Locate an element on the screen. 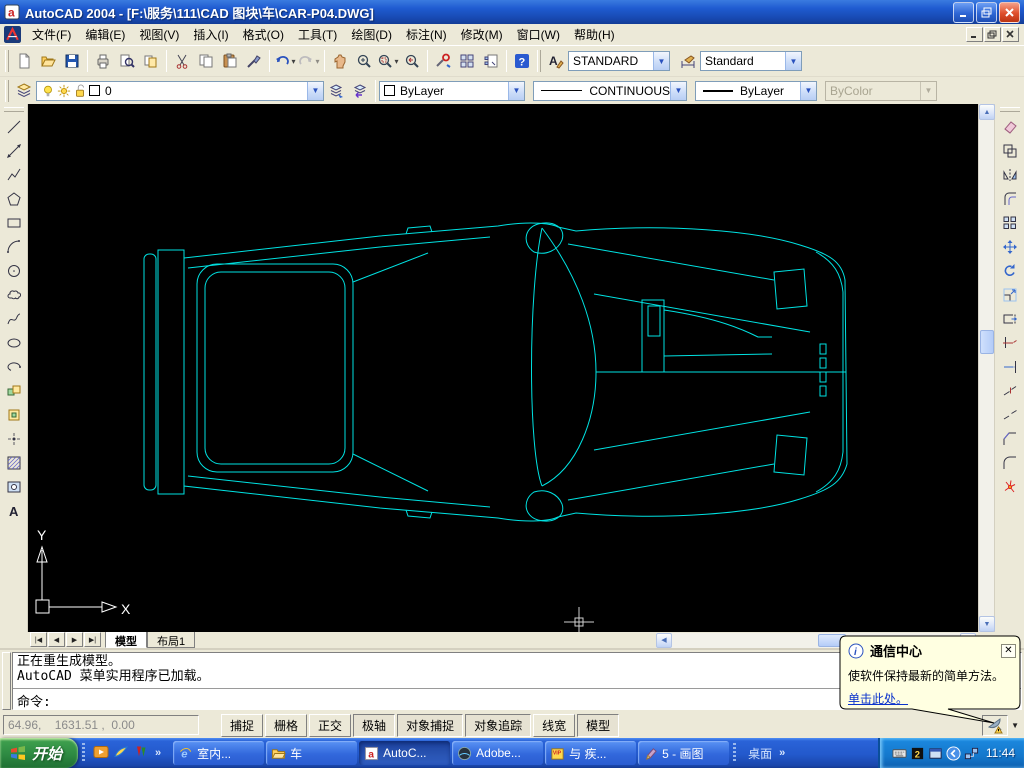  dim-style-combo: Standard ▼ is located at coordinates (751, 61).